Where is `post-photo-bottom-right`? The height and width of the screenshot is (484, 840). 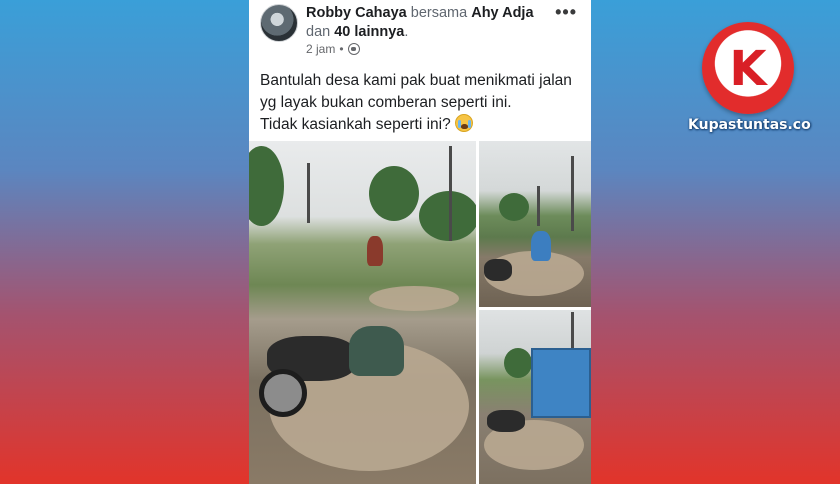 post-photo-bottom-right is located at coordinates (535, 397).